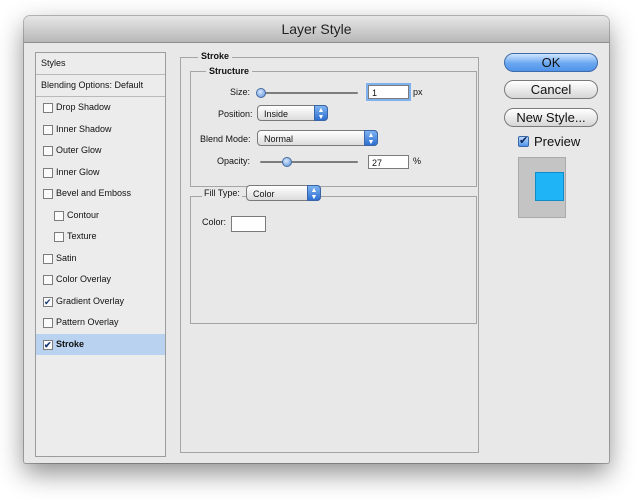 The image size is (640, 500). I want to click on style-item-label: Satin, so click(66, 257).